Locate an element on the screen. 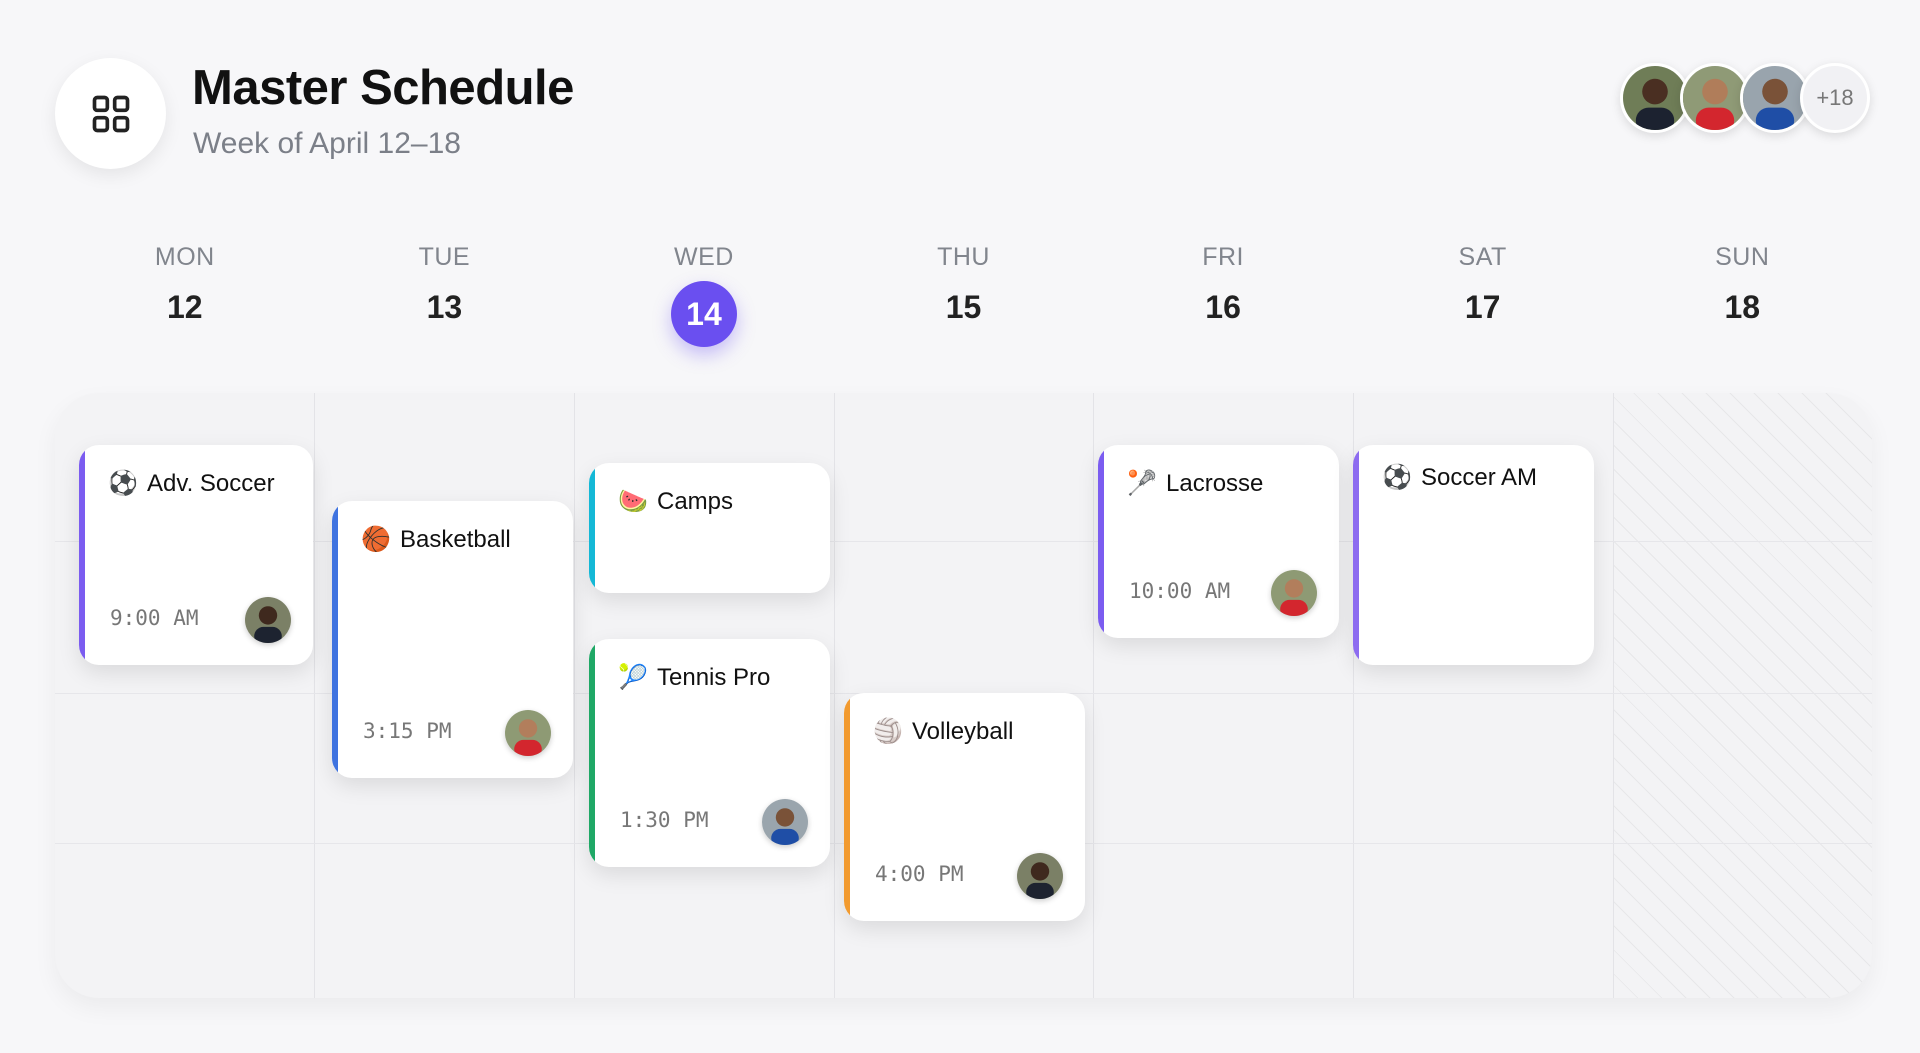 This screenshot has height=1053, width=1920. event-title: Lacrosse is located at coordinates (1215, 483).